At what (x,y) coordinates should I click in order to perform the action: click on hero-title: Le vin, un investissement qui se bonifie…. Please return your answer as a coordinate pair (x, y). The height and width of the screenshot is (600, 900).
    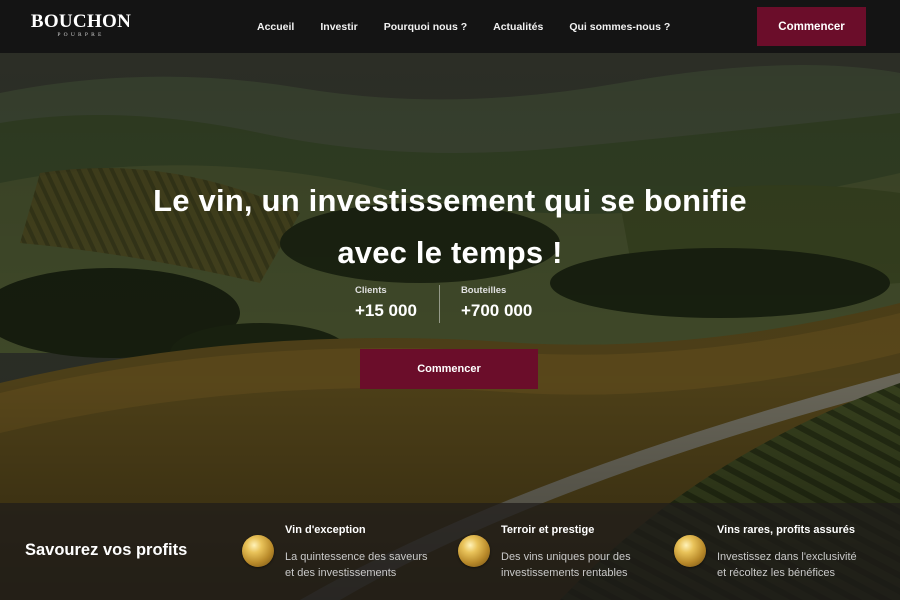
    Looking at the image, I should click on (450, 227).